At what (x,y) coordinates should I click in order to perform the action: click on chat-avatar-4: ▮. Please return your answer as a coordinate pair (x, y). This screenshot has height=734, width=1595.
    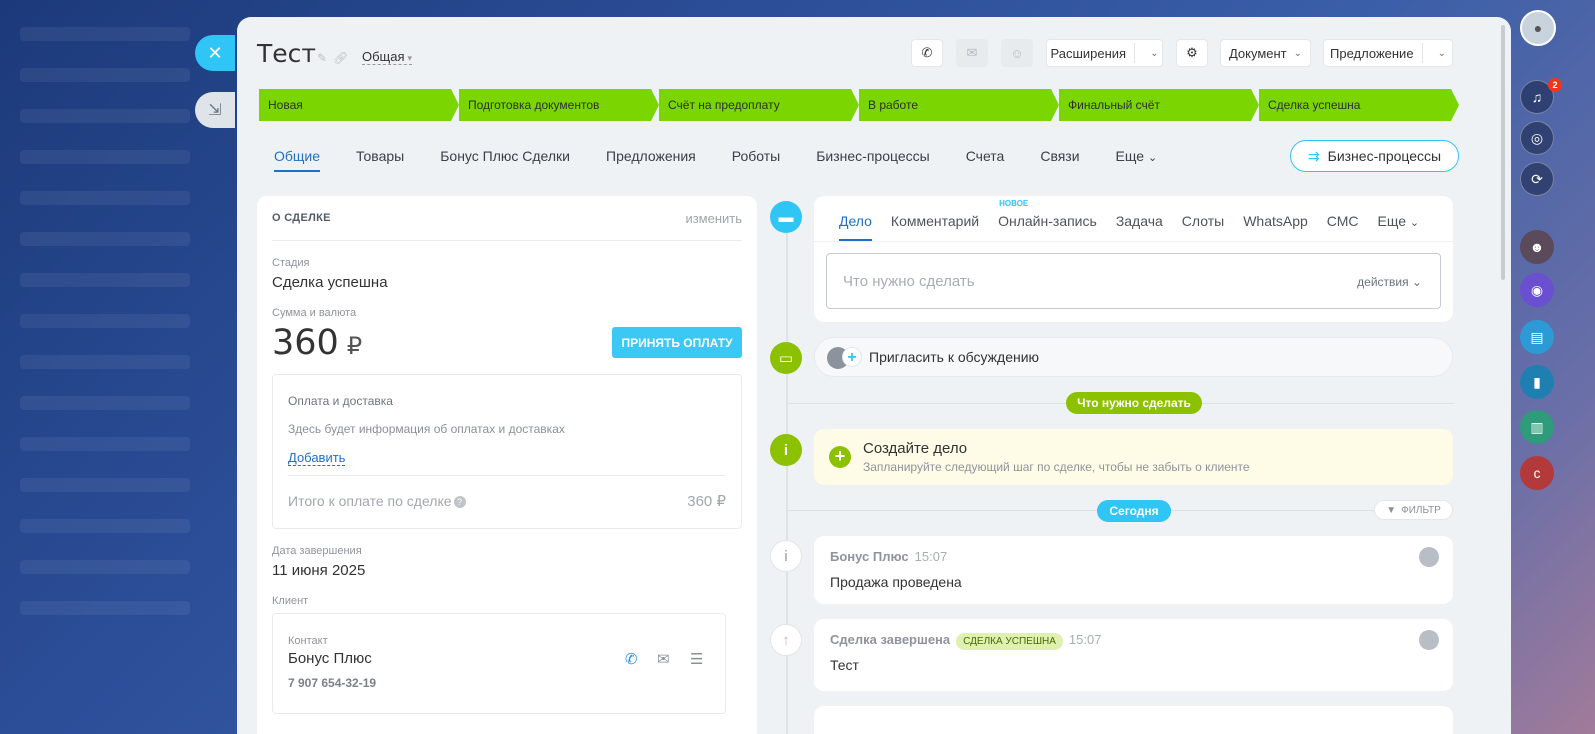
    Looking at the image, I should click on (1537, 382).